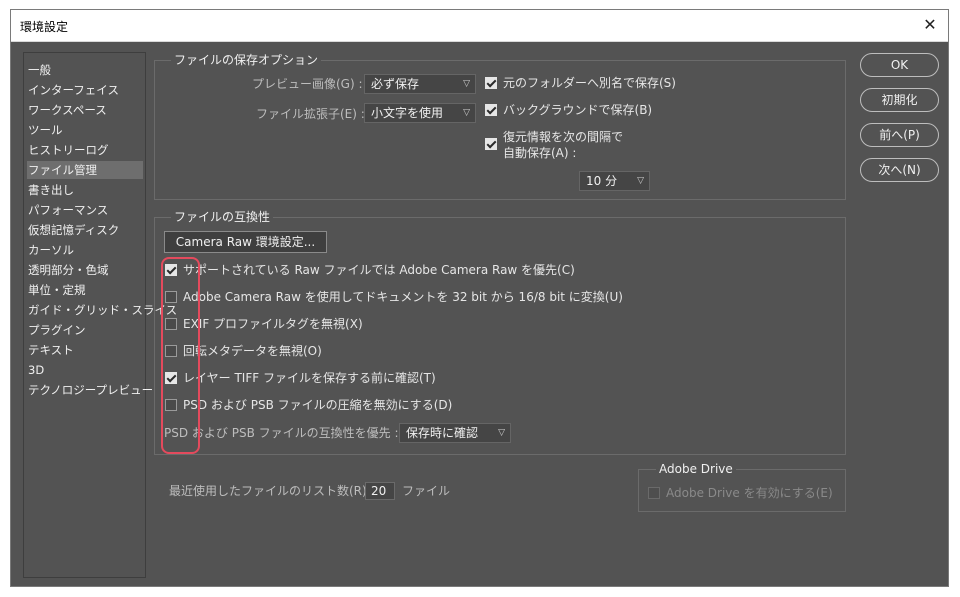  I want to click on autosave-interval-value: 10 分, so click(602, 181).